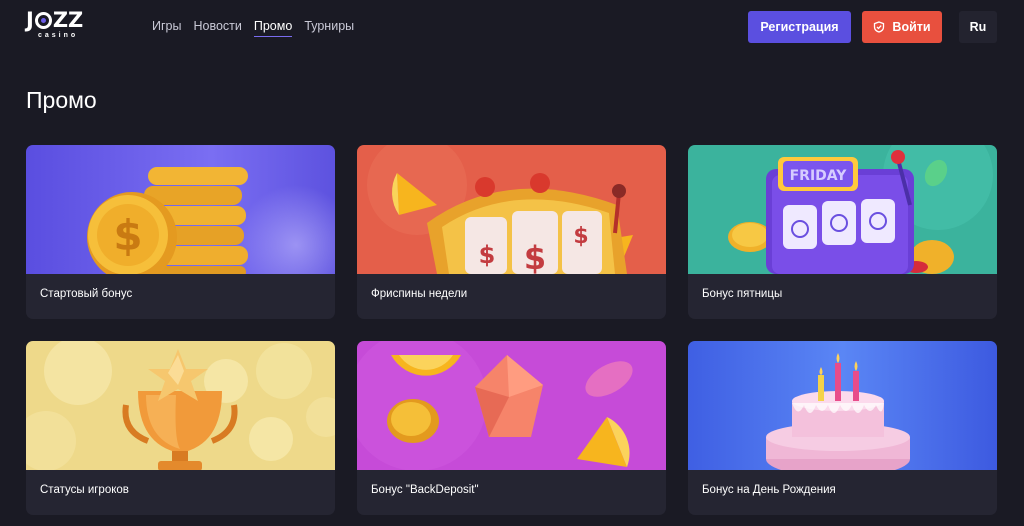  I want to click on gold-coins-illustration: $, so click(180, 209).